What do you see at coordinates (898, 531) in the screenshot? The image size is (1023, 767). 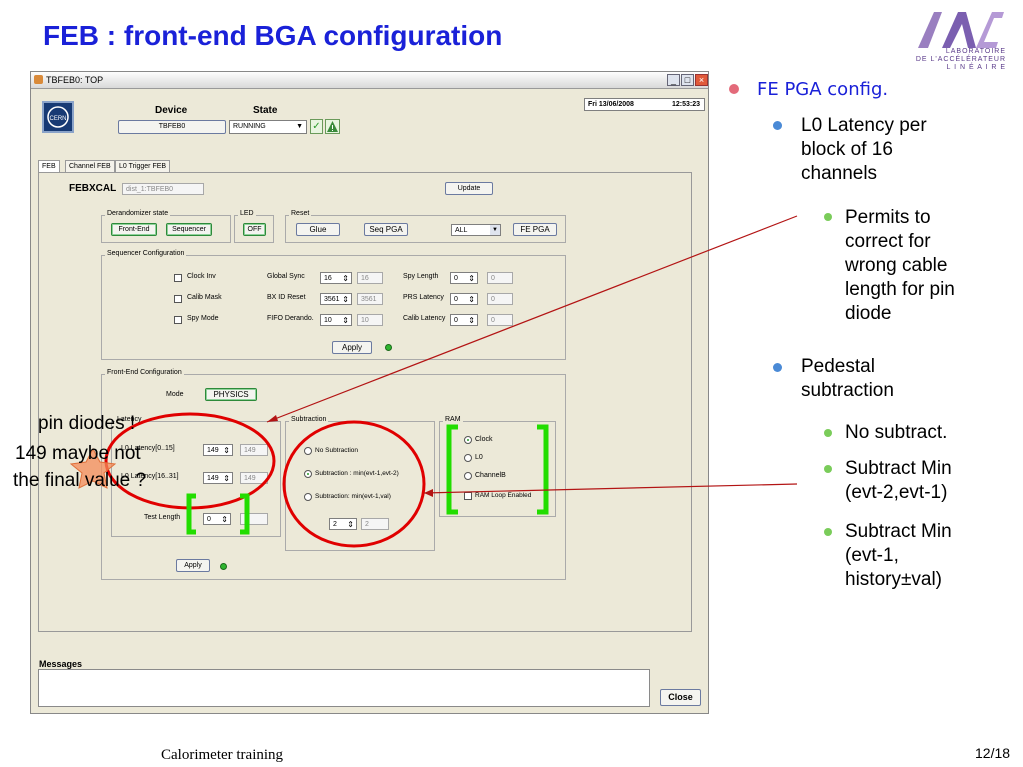 I see `bullet-sub-min-2-line-1: Subtract Min` at bounding box center [898, 531].